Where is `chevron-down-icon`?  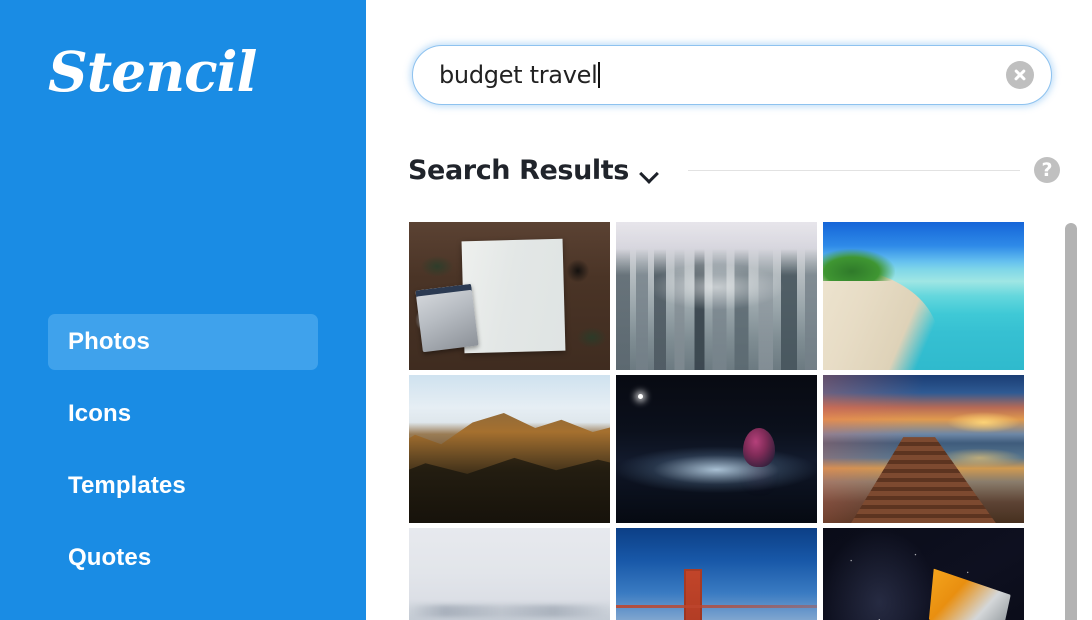 chevron-down-icon is located at coordinates (649, 172).